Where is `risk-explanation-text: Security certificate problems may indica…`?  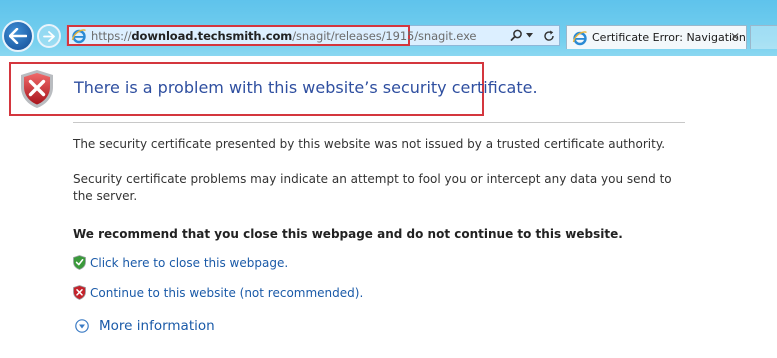 risk-explanation-text: Security certificate problems may indica… is located at coordinates (372, 187).